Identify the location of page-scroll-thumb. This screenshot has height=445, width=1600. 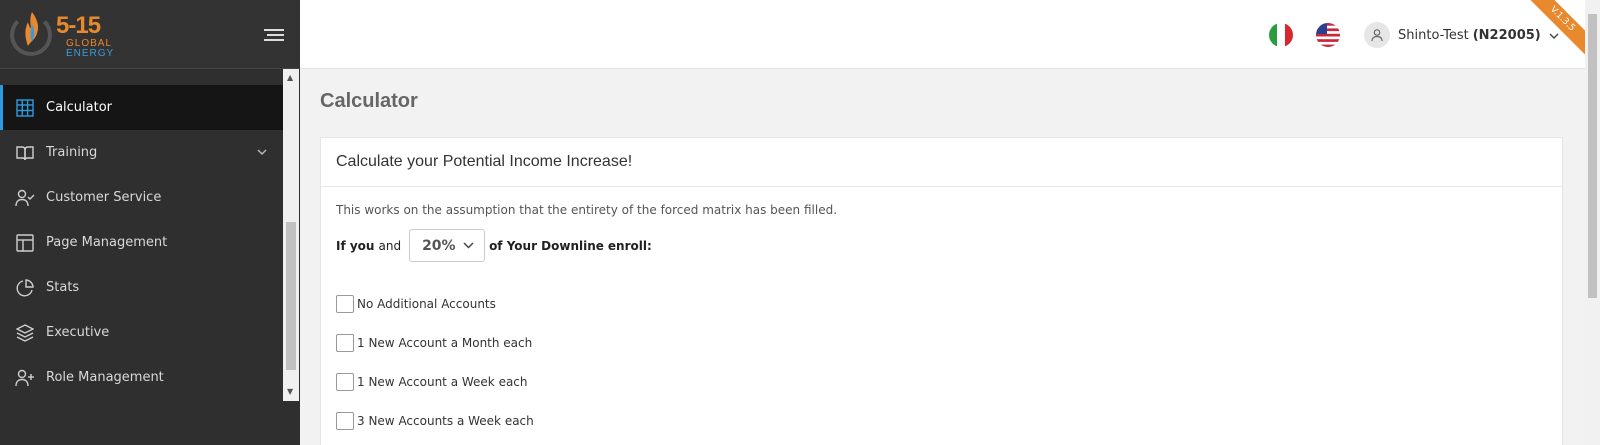
(1592, 156).